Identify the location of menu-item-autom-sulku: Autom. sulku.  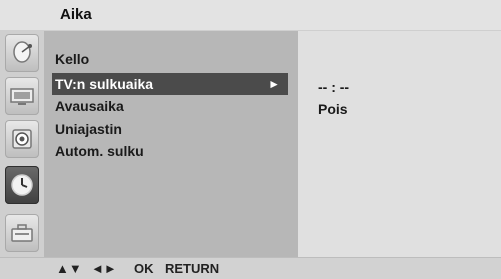
(170, 151).